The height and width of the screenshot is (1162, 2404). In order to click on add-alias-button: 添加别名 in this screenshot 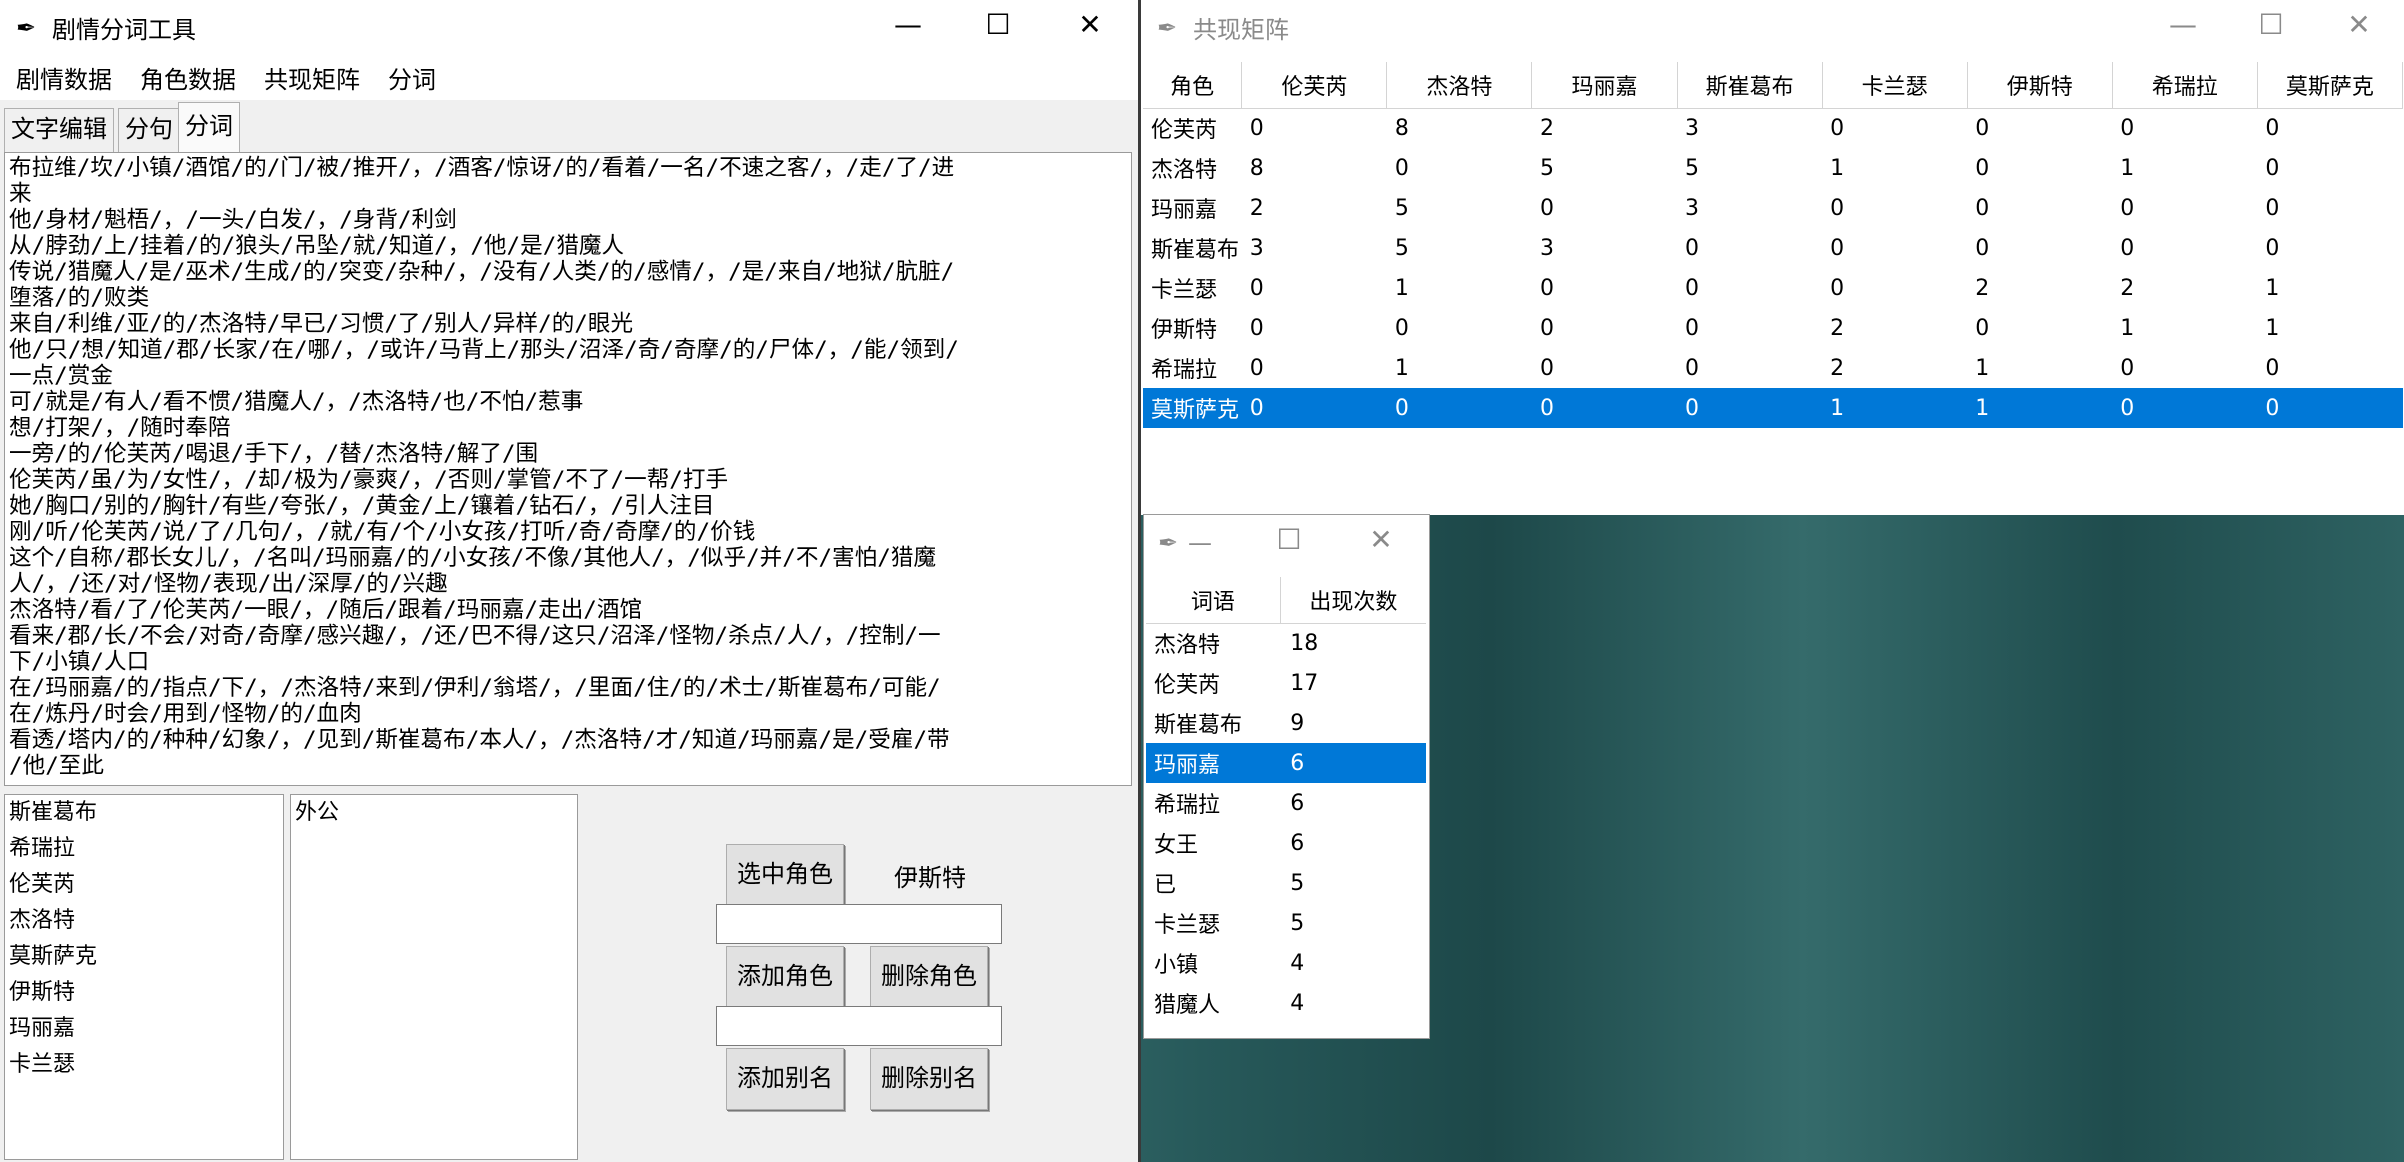, I will do `click(785, 1079)`.